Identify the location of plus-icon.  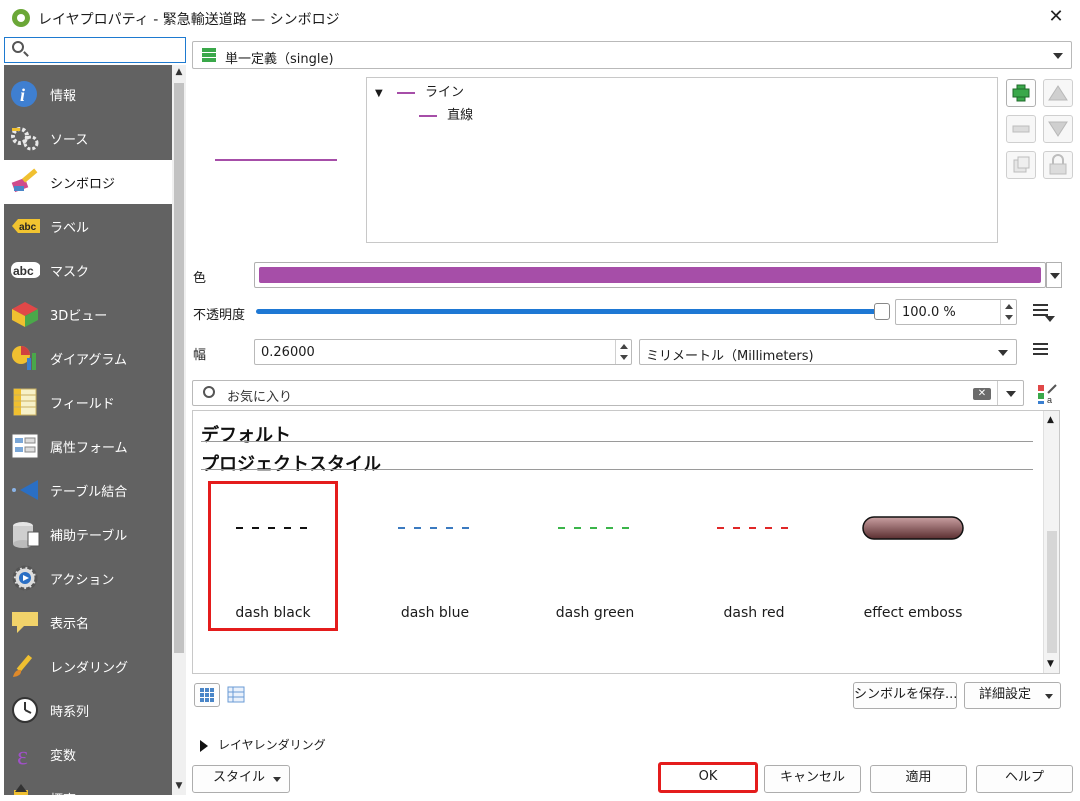
(1021, 93).